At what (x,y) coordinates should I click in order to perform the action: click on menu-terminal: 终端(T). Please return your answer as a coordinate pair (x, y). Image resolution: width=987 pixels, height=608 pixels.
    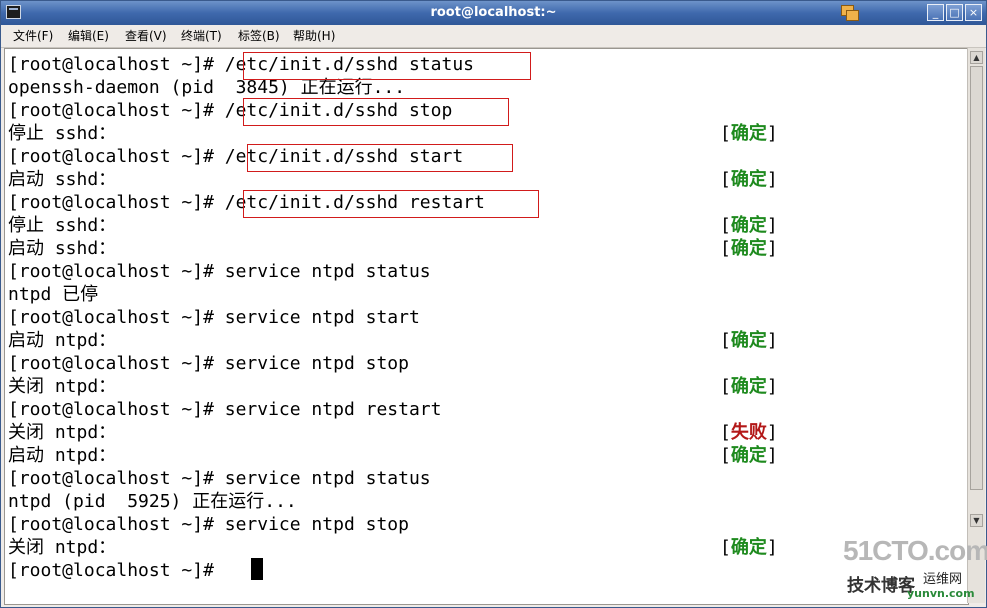
    Looking at the image, I should click on (201, 36).